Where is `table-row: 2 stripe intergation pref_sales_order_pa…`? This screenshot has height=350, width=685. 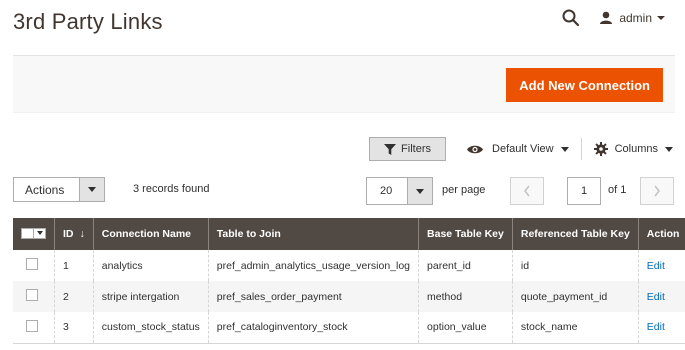 table-row: 2 stripe intergation pref_sales_order_pa… is located at coordinates (349, 296).